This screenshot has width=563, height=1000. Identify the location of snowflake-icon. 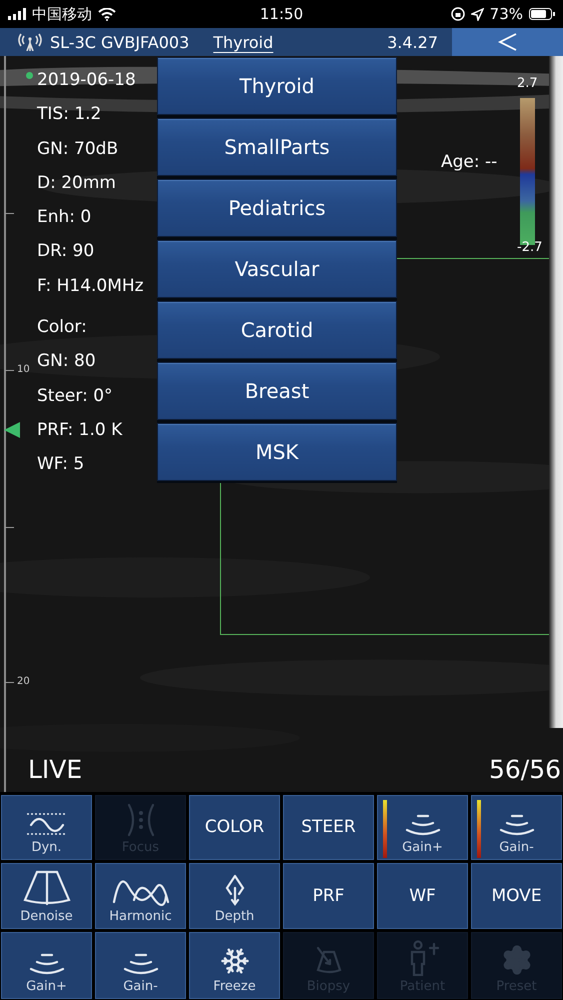
(235, 961).